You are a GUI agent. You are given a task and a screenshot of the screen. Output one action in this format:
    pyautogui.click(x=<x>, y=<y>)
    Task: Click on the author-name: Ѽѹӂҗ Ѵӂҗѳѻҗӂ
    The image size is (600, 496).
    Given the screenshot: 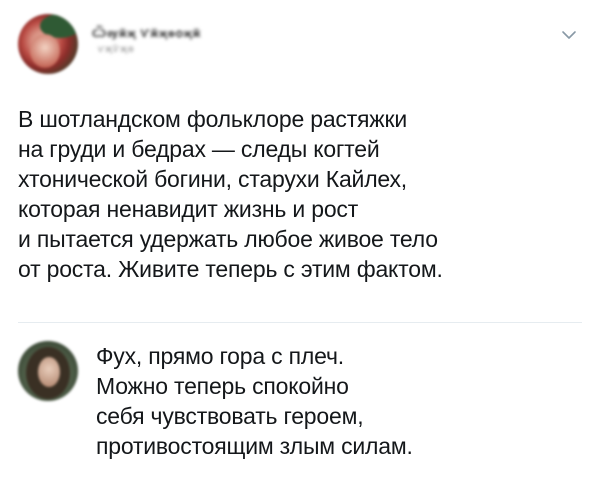 What is the action you would take?
    pyautogui.click(x=146, y=34)
    